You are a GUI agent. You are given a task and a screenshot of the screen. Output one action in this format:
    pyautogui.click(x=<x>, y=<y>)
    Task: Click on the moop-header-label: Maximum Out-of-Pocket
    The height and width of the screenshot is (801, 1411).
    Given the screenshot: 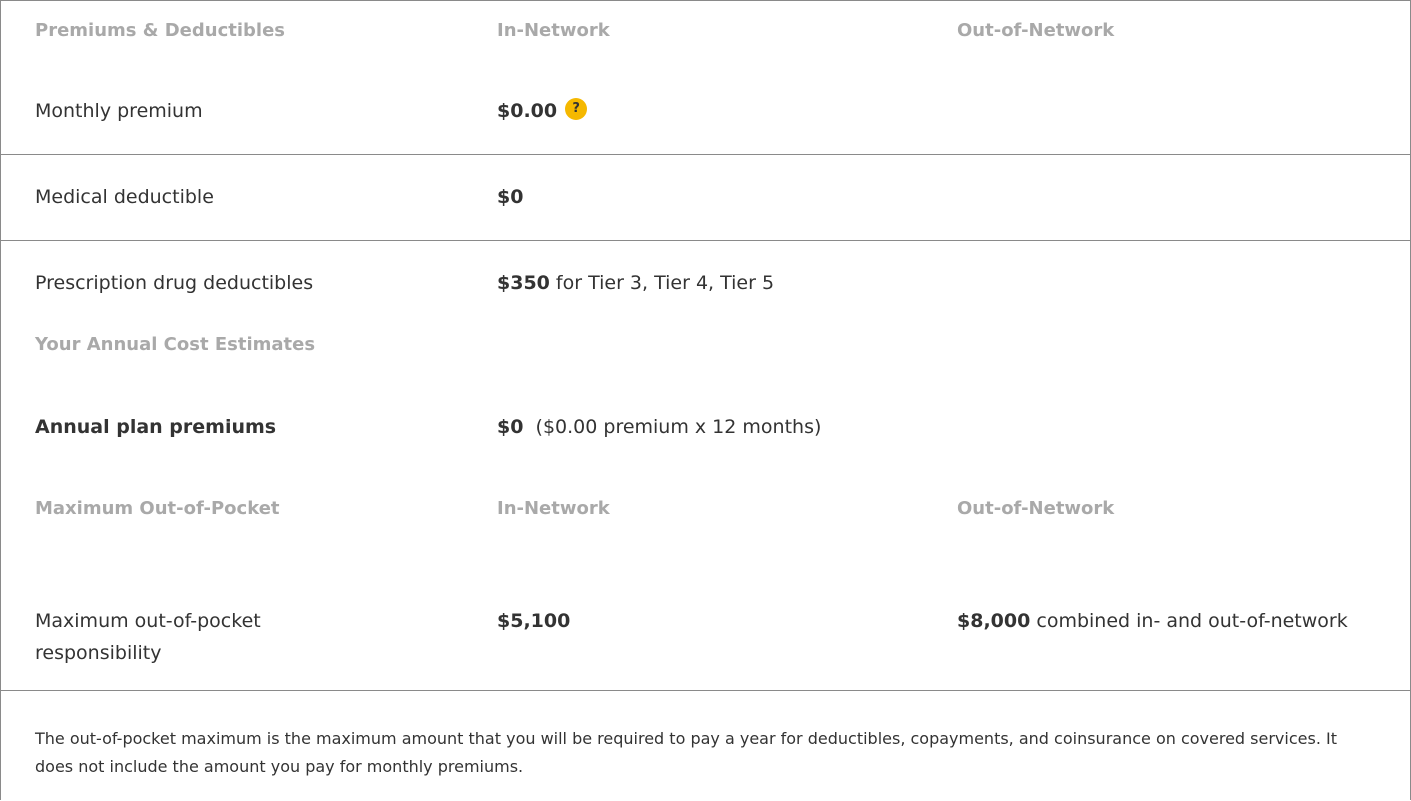 What is the action you would take?
    pyautogui.click(x=157, y=508)
    